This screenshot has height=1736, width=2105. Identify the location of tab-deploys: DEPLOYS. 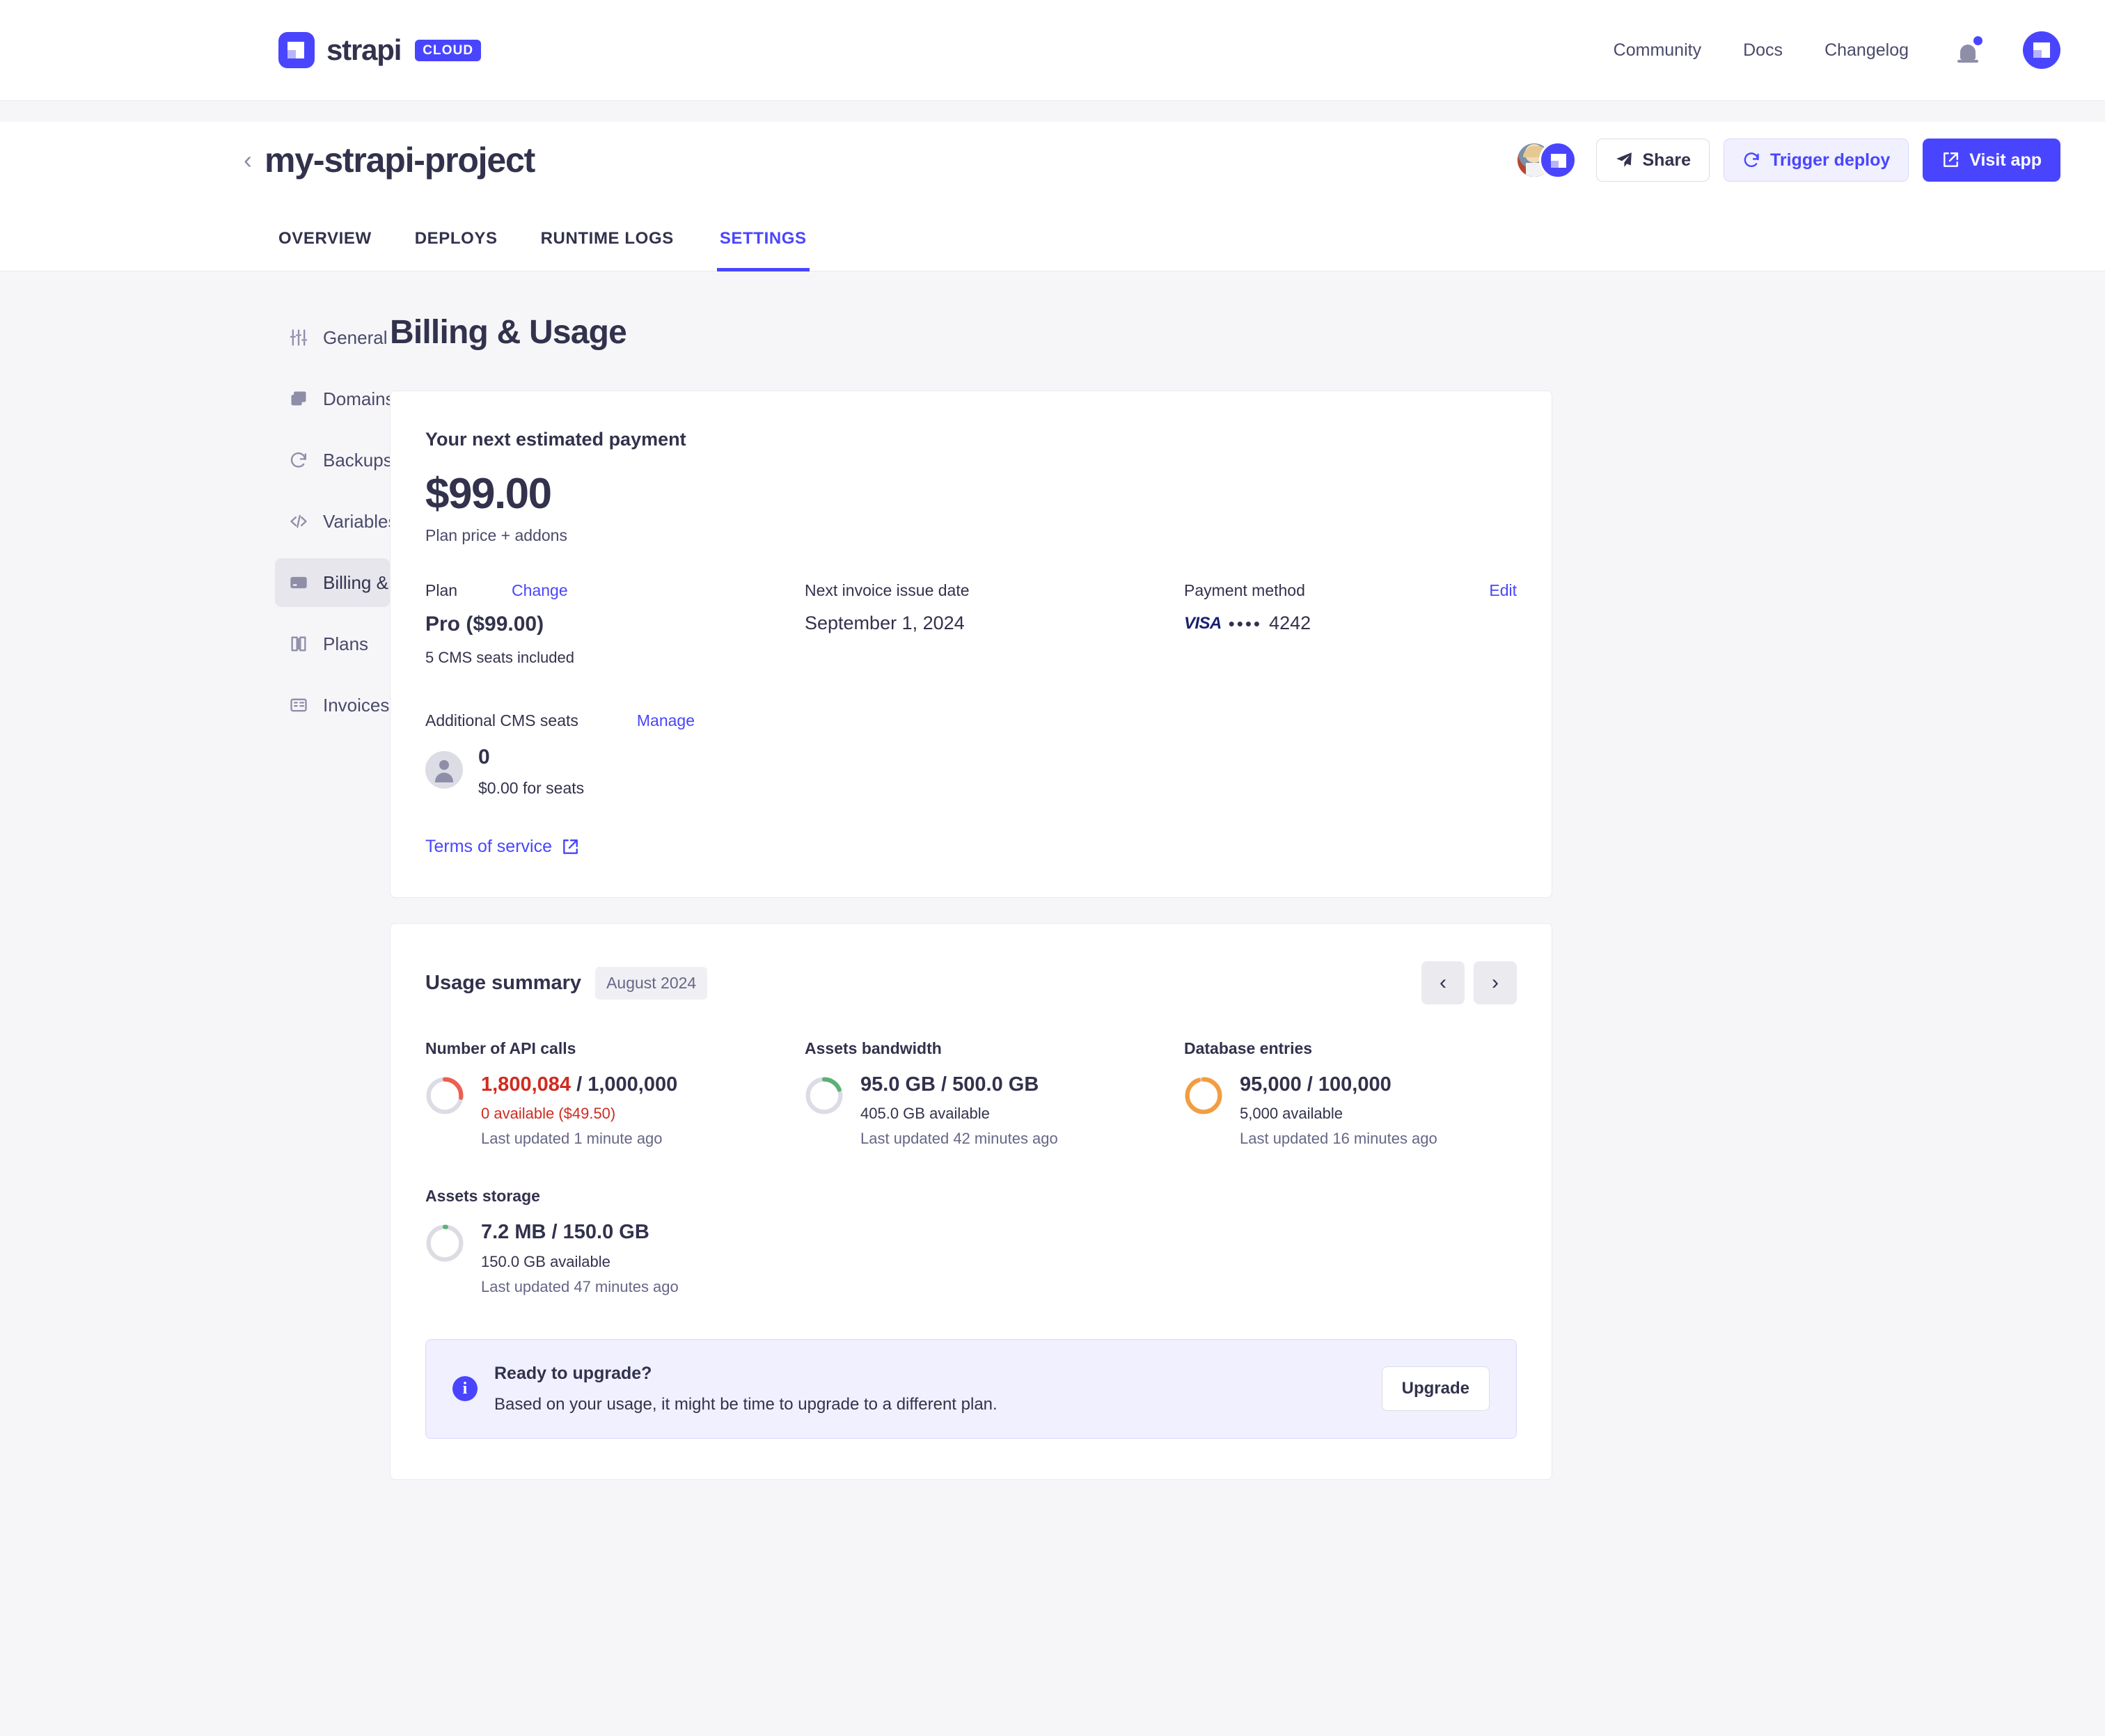
(456, 250).